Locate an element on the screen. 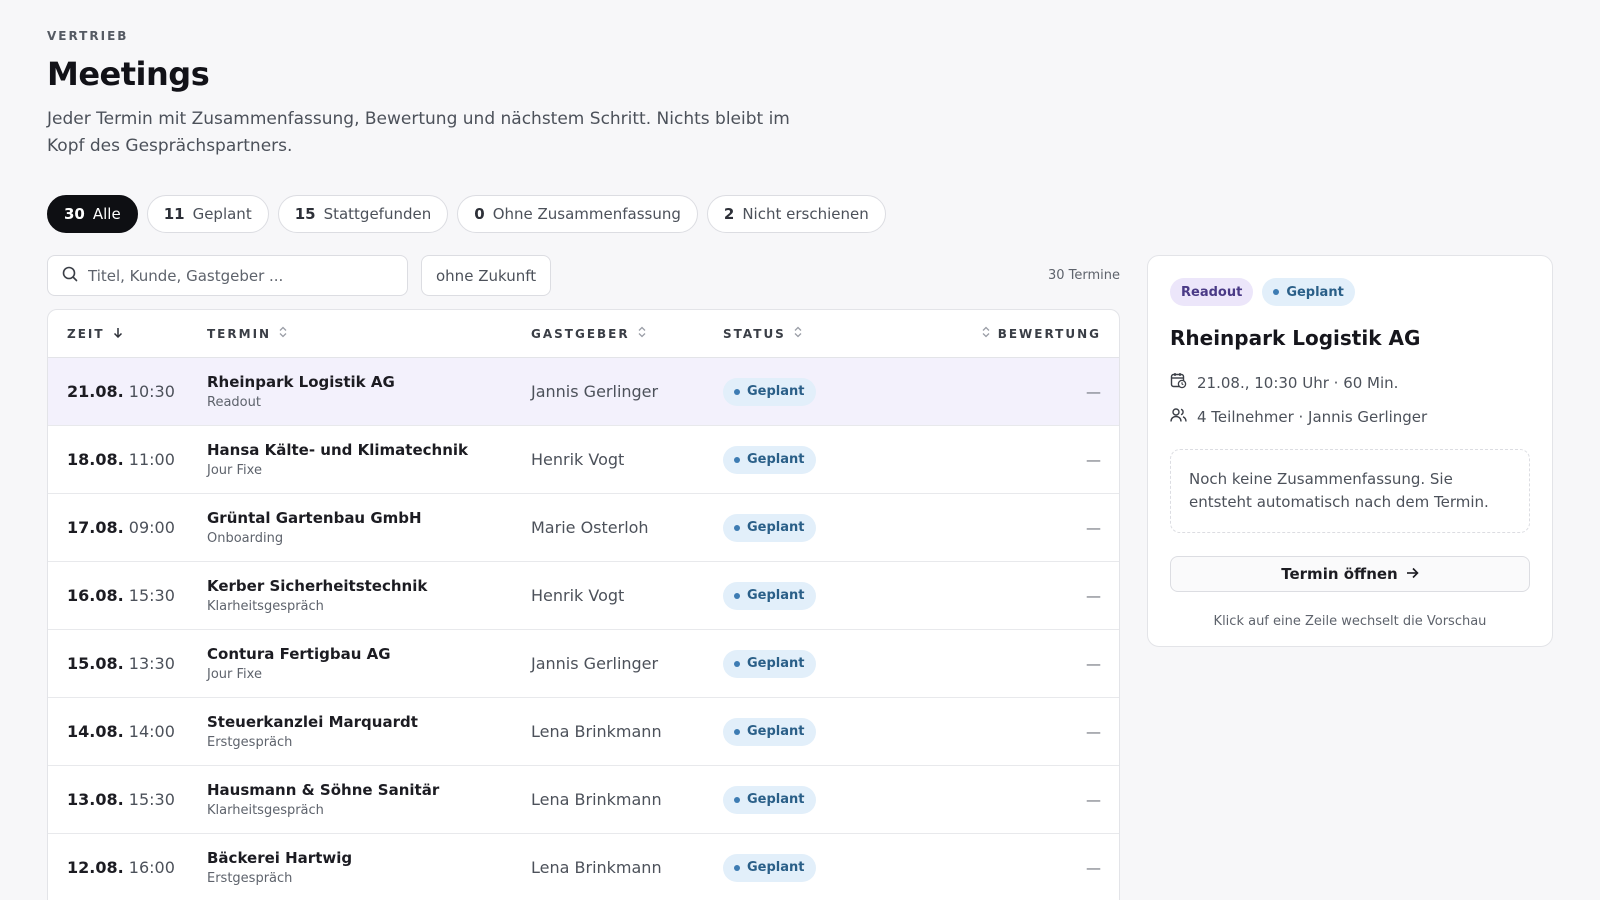 Image resolution: width=1600 pixels, height=900 pixels. filter-chip-stattgefunden: 15 Stattgefunden is located at coordinates (363, 214).